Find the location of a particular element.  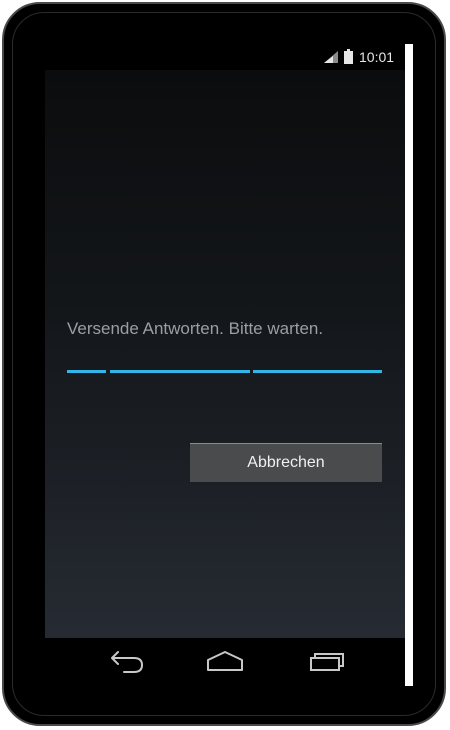

recent-apps-icon is located at coordinates (327, 662).